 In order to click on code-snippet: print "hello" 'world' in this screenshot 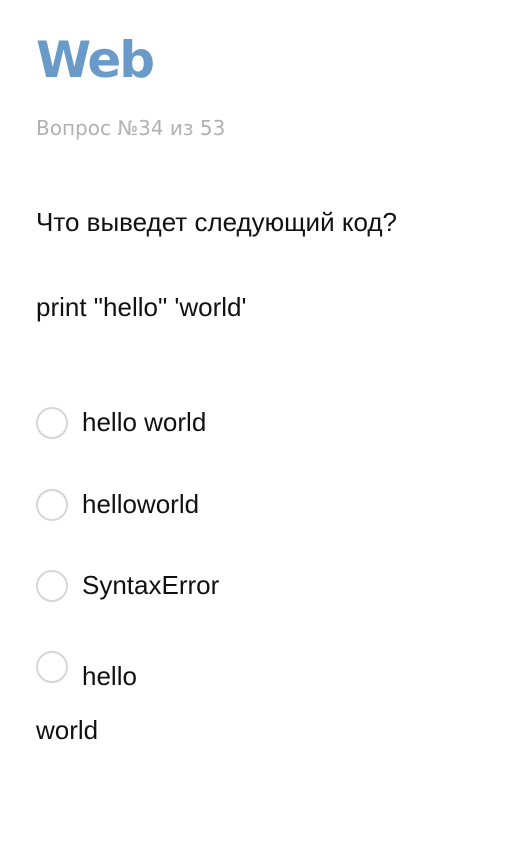, I will do `click(141, 307)`.